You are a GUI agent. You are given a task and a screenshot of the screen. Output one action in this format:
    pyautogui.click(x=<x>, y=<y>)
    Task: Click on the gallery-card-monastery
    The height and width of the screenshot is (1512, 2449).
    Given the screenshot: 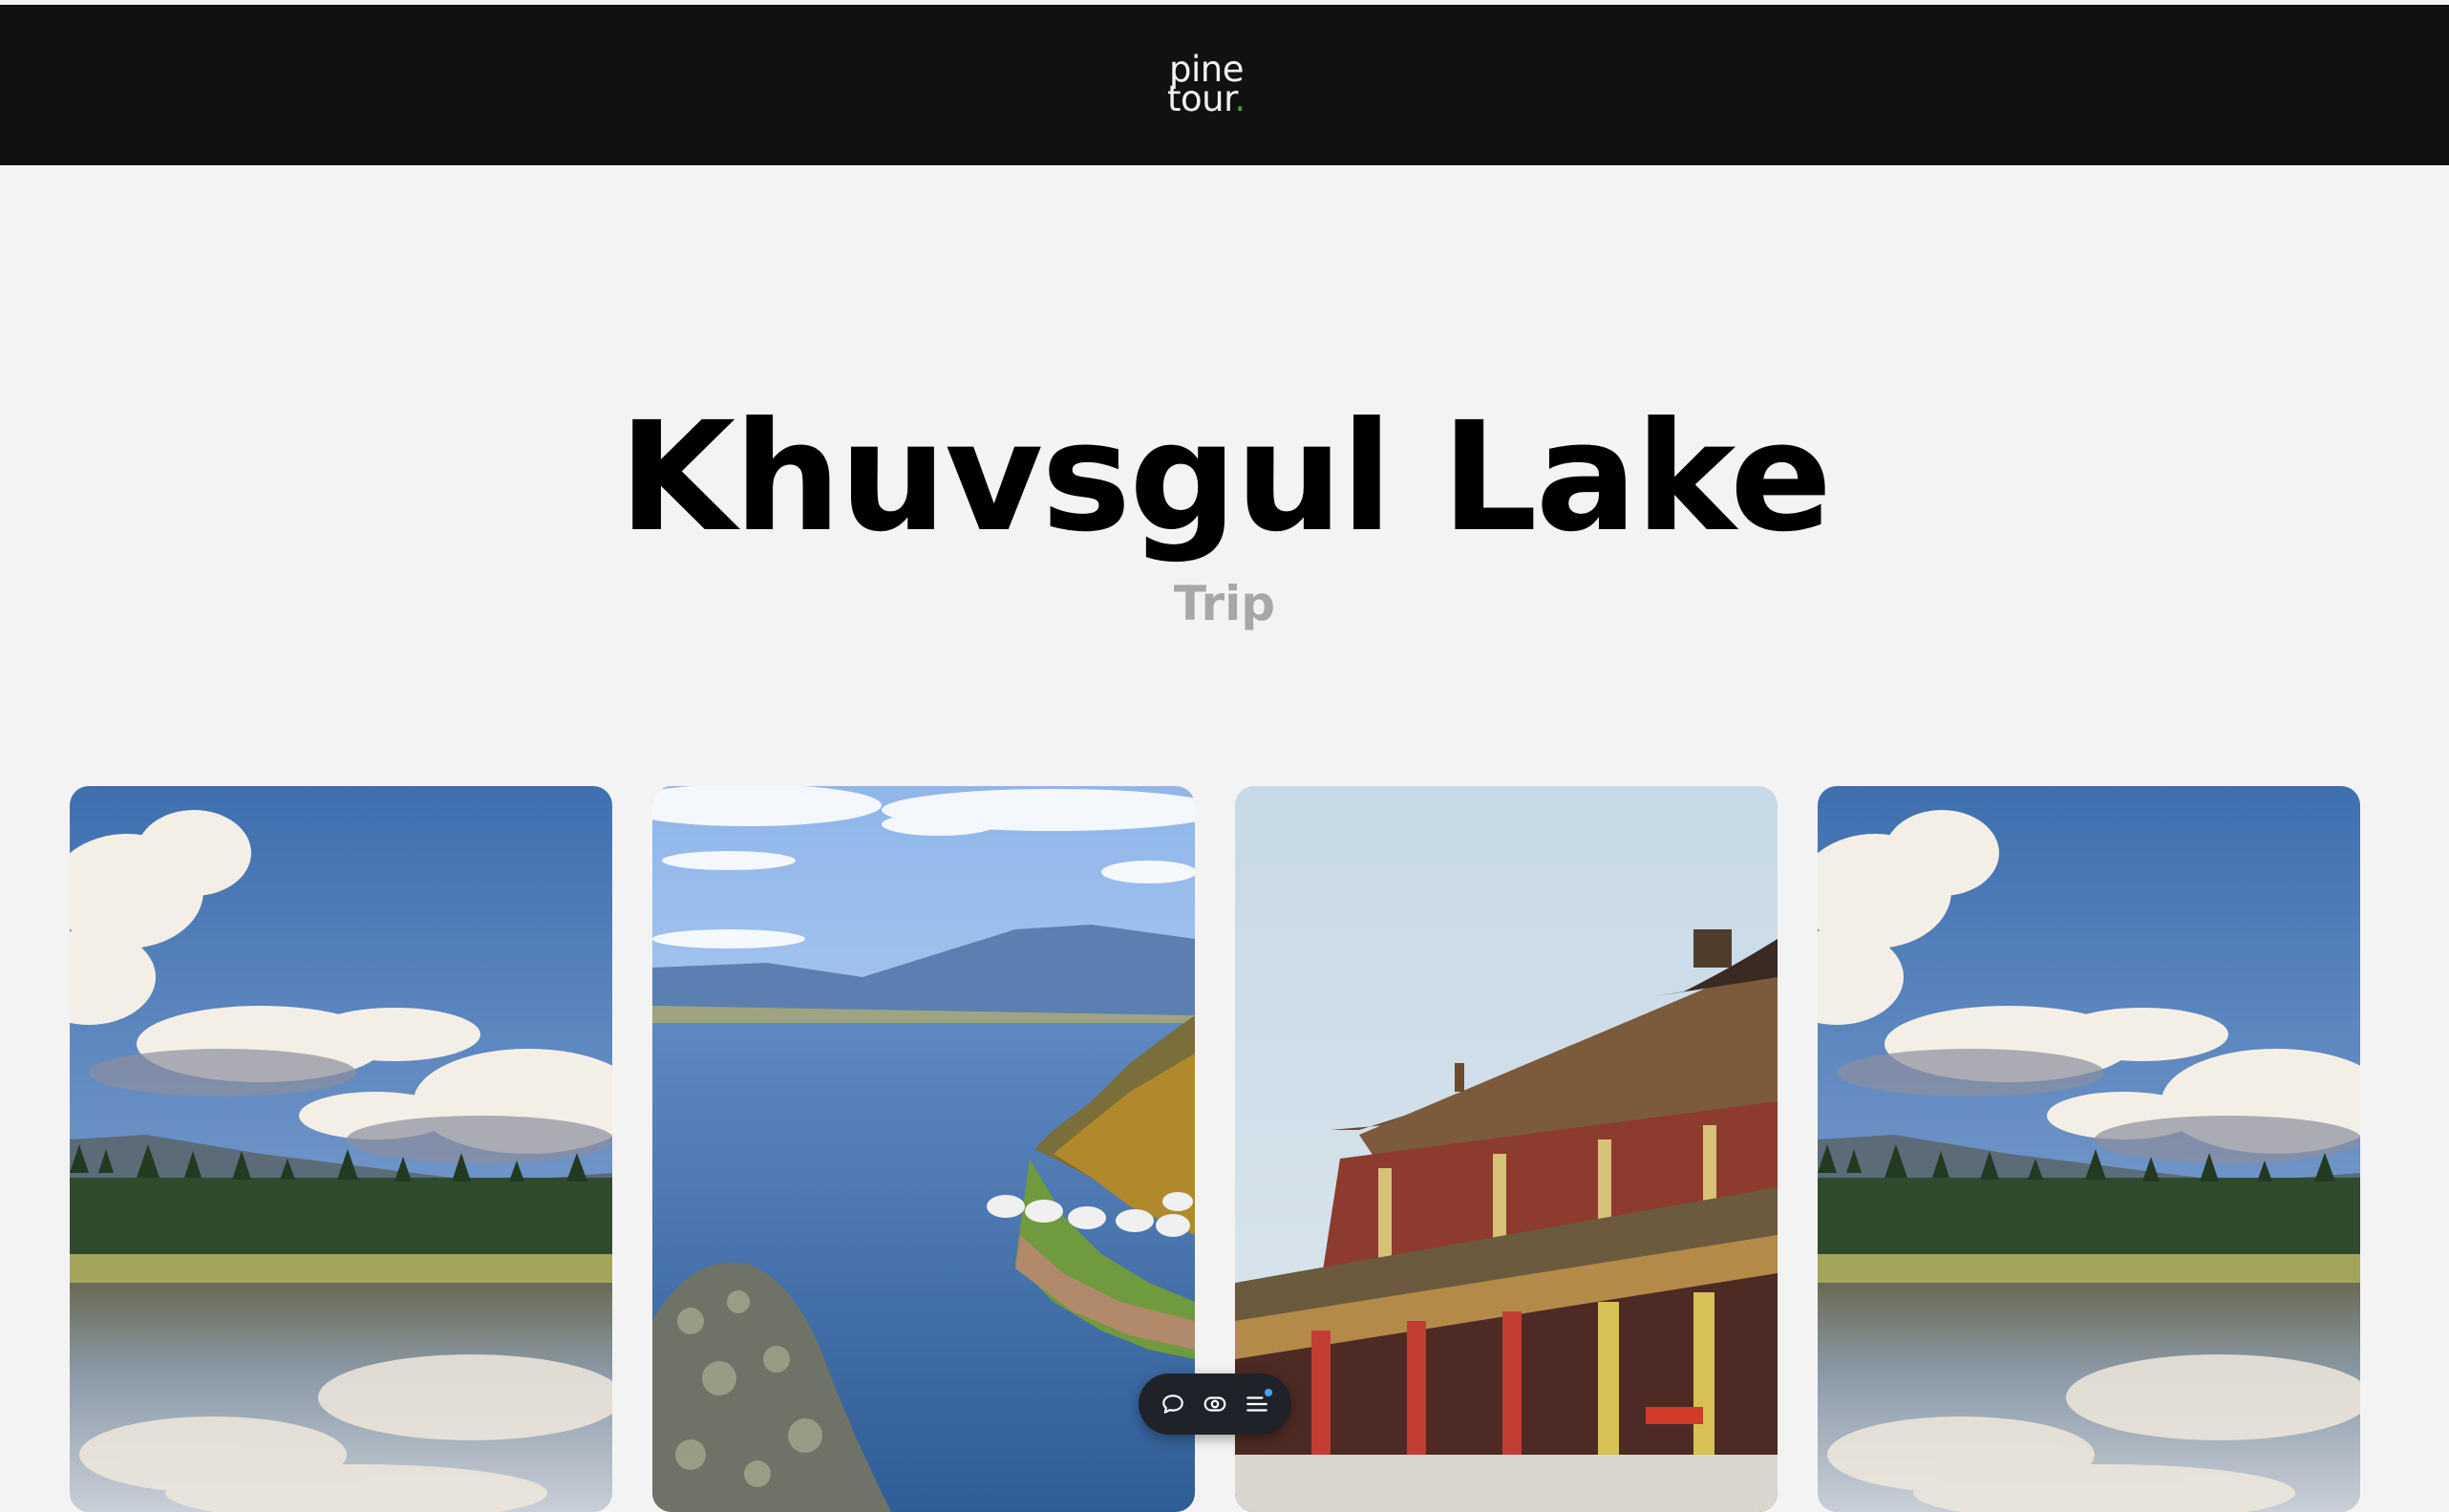 What is the action you would take?
    pyautogui.click(x=1506, y=1149)
    